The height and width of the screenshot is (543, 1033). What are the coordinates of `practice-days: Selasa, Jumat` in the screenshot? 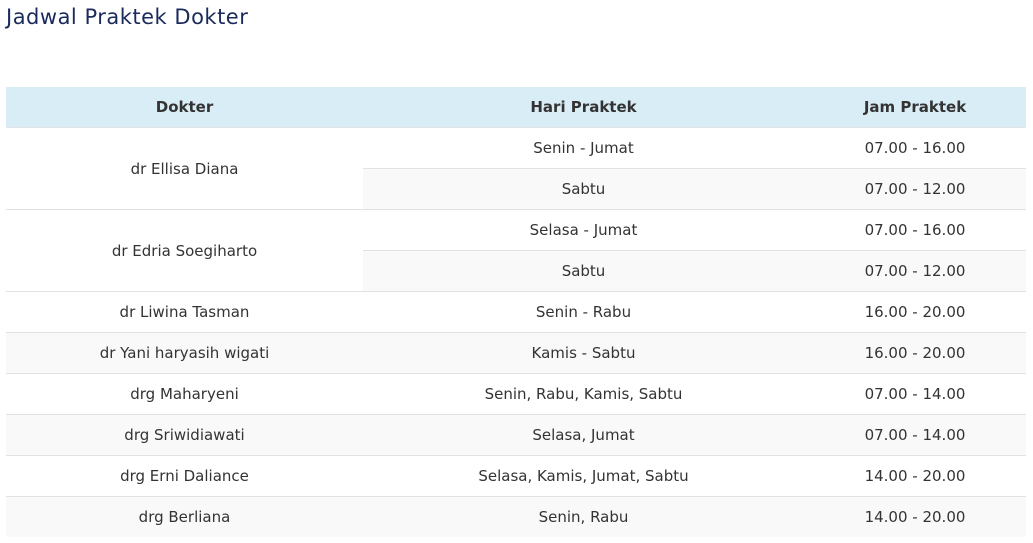 It's located at (583, 435).